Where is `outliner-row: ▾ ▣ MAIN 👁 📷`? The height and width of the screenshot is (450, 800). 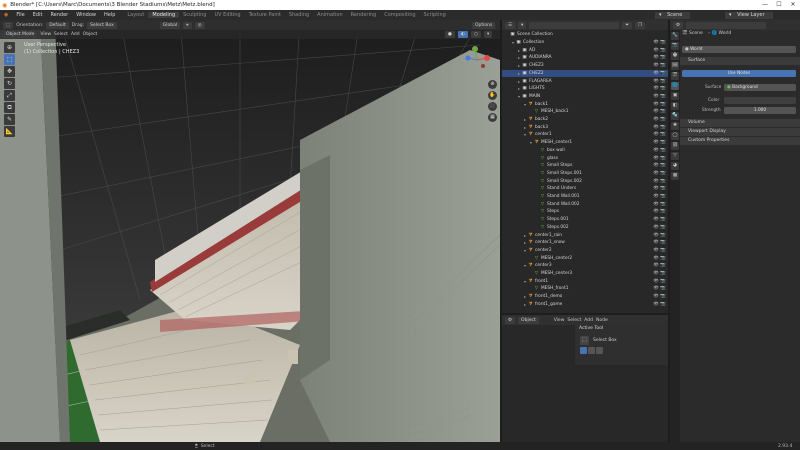
outliner-row: ▾ ▣ MAIN 👁 📷 is located at coordinates (585, 97).